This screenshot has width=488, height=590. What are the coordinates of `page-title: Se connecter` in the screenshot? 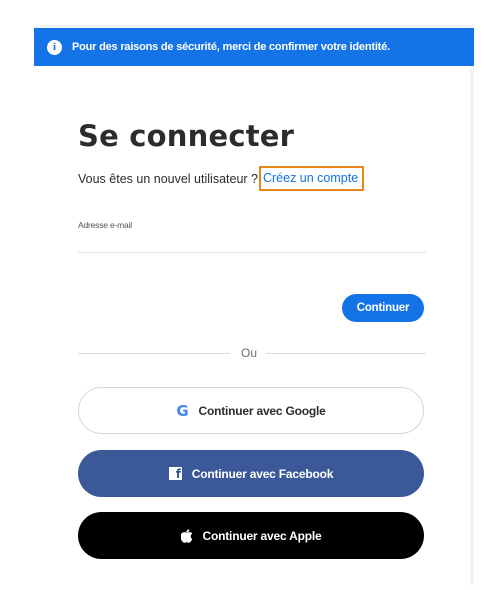 It's located at (186, 136).